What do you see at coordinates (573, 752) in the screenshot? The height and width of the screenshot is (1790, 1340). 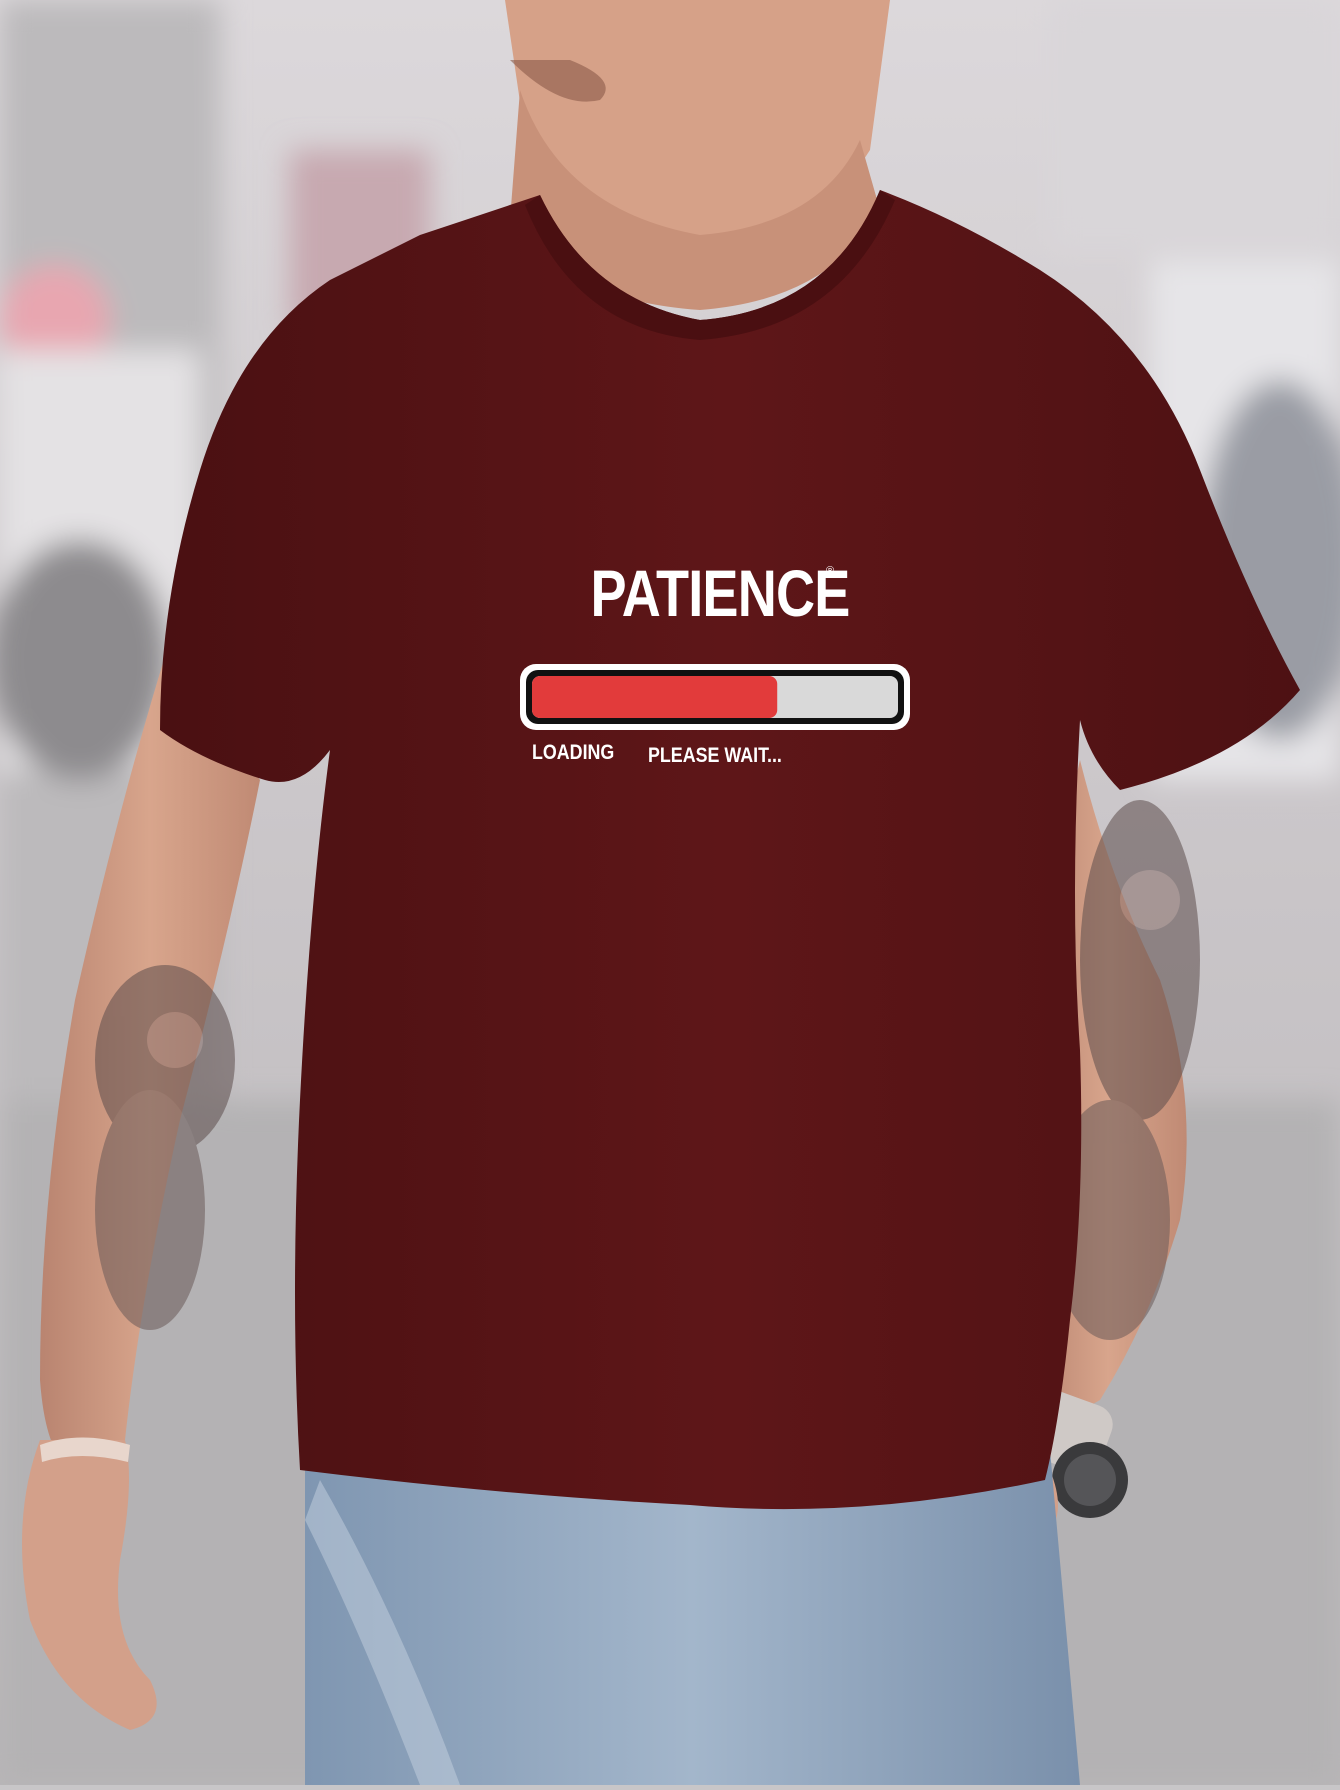 I see `loading-label: LOADING` at bounding box center [573, 752].